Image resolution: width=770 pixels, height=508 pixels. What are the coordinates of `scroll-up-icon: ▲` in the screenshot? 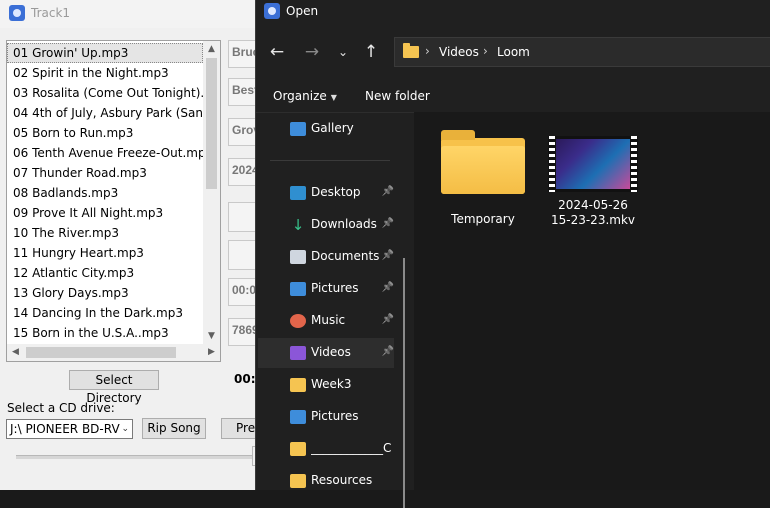 It's located at (211, 49).